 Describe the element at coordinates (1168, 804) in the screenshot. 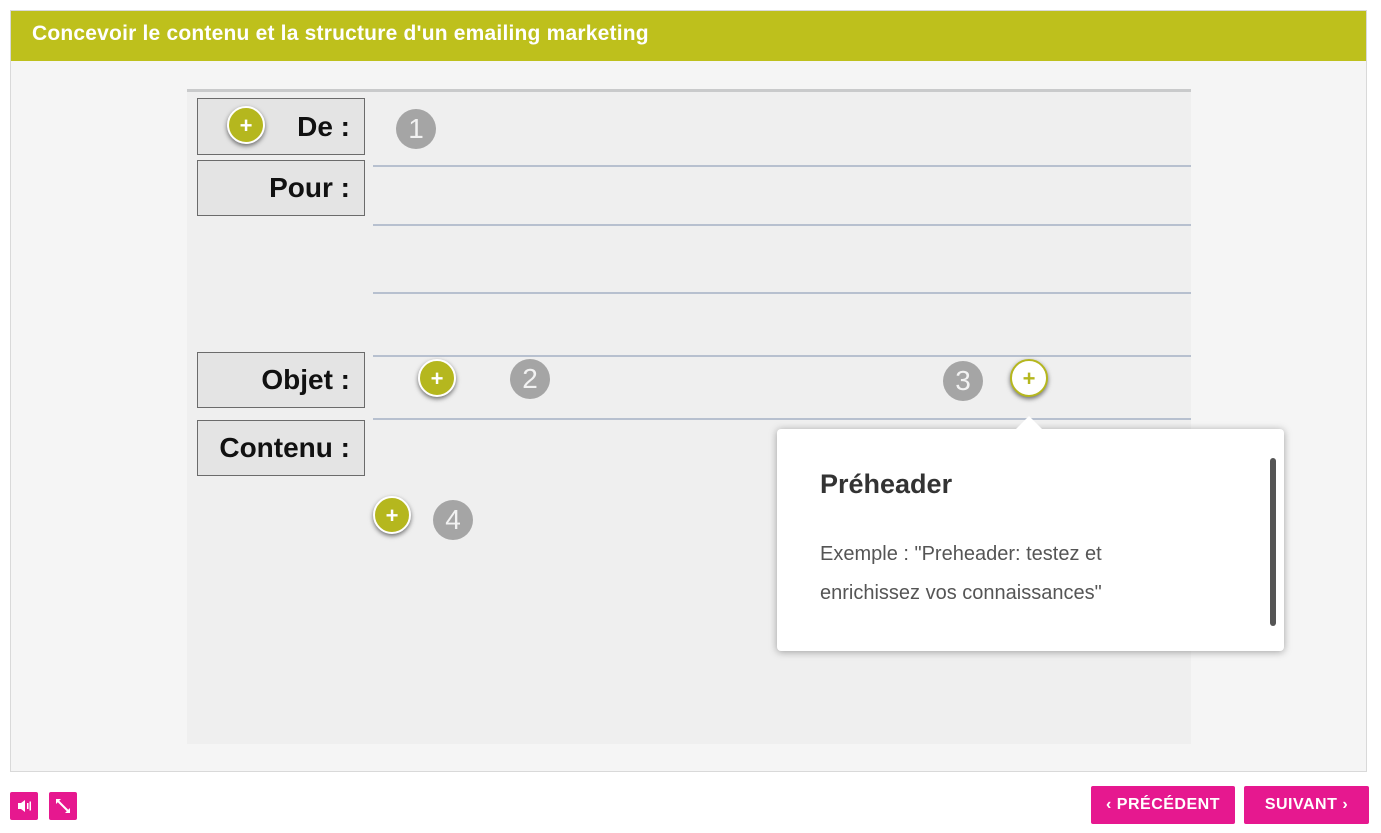

I see `previous-label: PRÉCÉDENT` at that location.